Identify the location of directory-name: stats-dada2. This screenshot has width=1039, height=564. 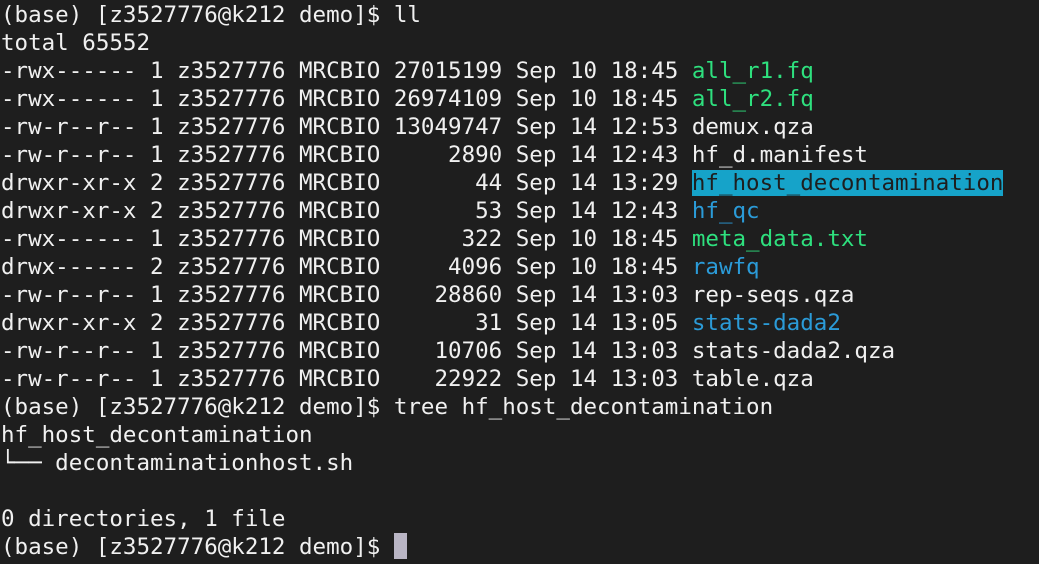
(766, 323).